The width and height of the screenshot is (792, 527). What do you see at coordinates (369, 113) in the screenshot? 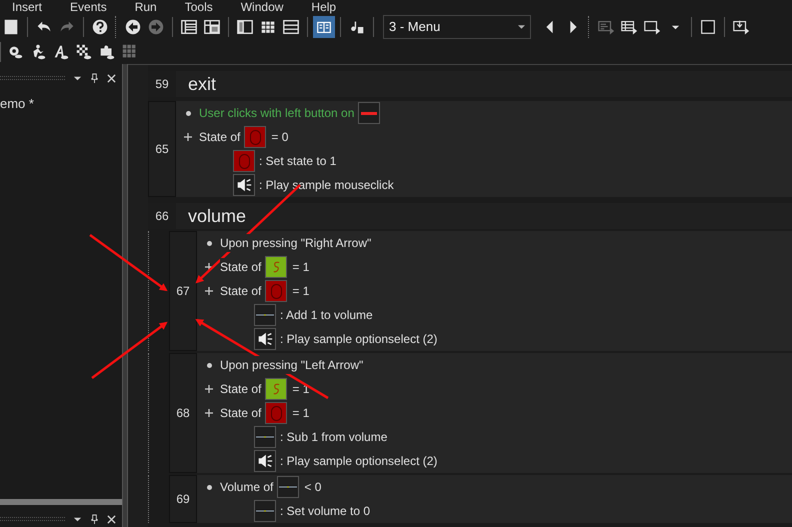
I see `bar-object-icon` at bounding box center [369, 113].